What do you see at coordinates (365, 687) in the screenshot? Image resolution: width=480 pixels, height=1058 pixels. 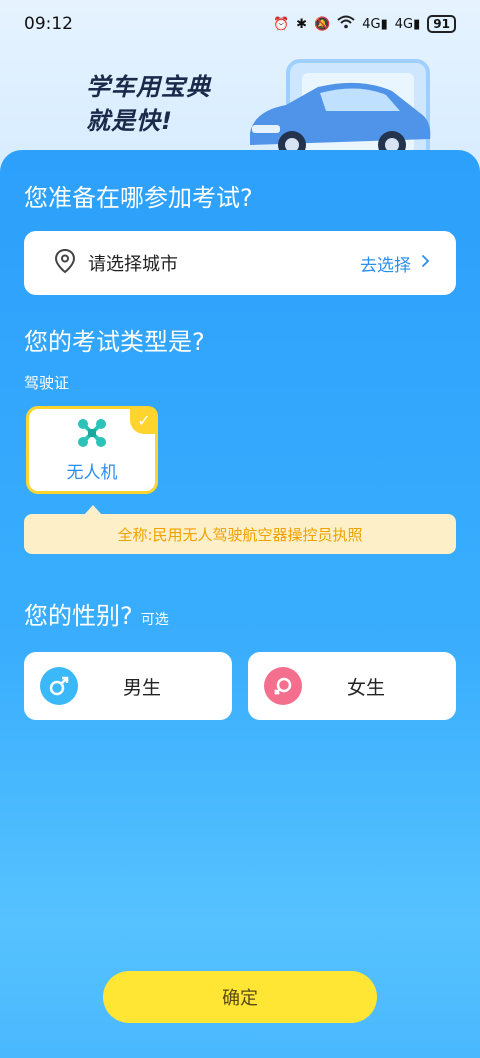 I see `female-label: 女生` at bounding box center [365, 687].